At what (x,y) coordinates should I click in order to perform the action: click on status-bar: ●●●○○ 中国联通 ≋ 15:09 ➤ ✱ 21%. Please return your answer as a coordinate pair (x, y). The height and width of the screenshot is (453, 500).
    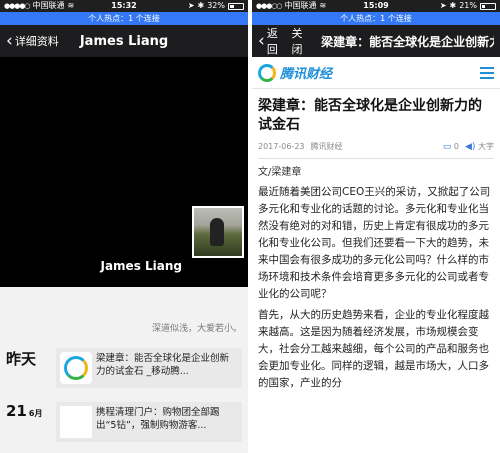
    Looking at the image, I should click on (376, 6).